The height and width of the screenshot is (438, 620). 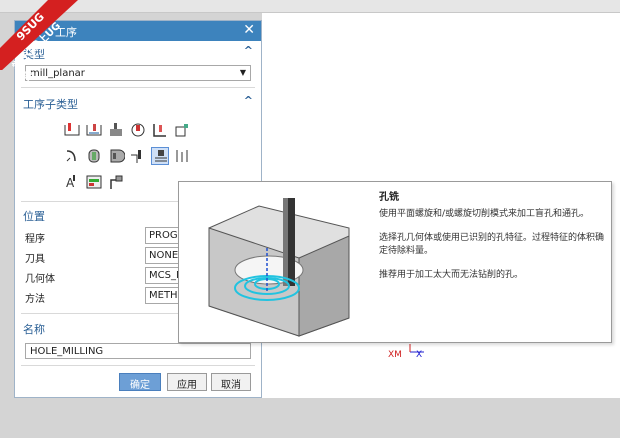 What do you see at coordinates (40, 41) in the screenshot?
I see `site-watermark: 9SUG 学UG就上UG网` at bounding box center [40, 41].